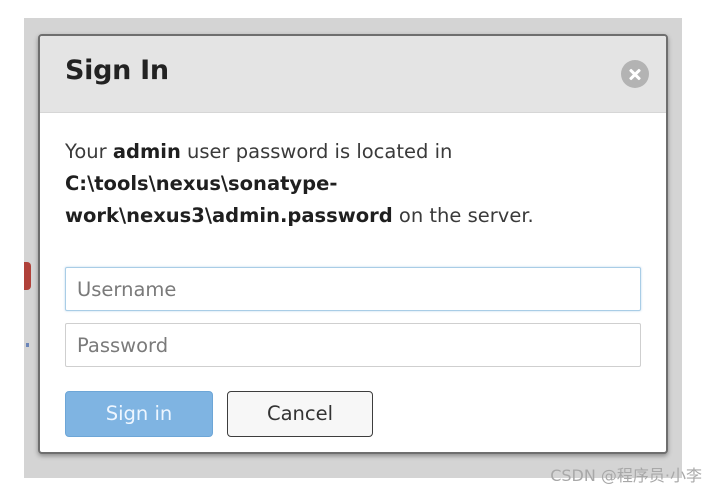  What do you see at coordinates (229, 215) in the screenshot?
I see `message-path-bold: work\nexus3\admin.password` at bounding box center [229, 215].